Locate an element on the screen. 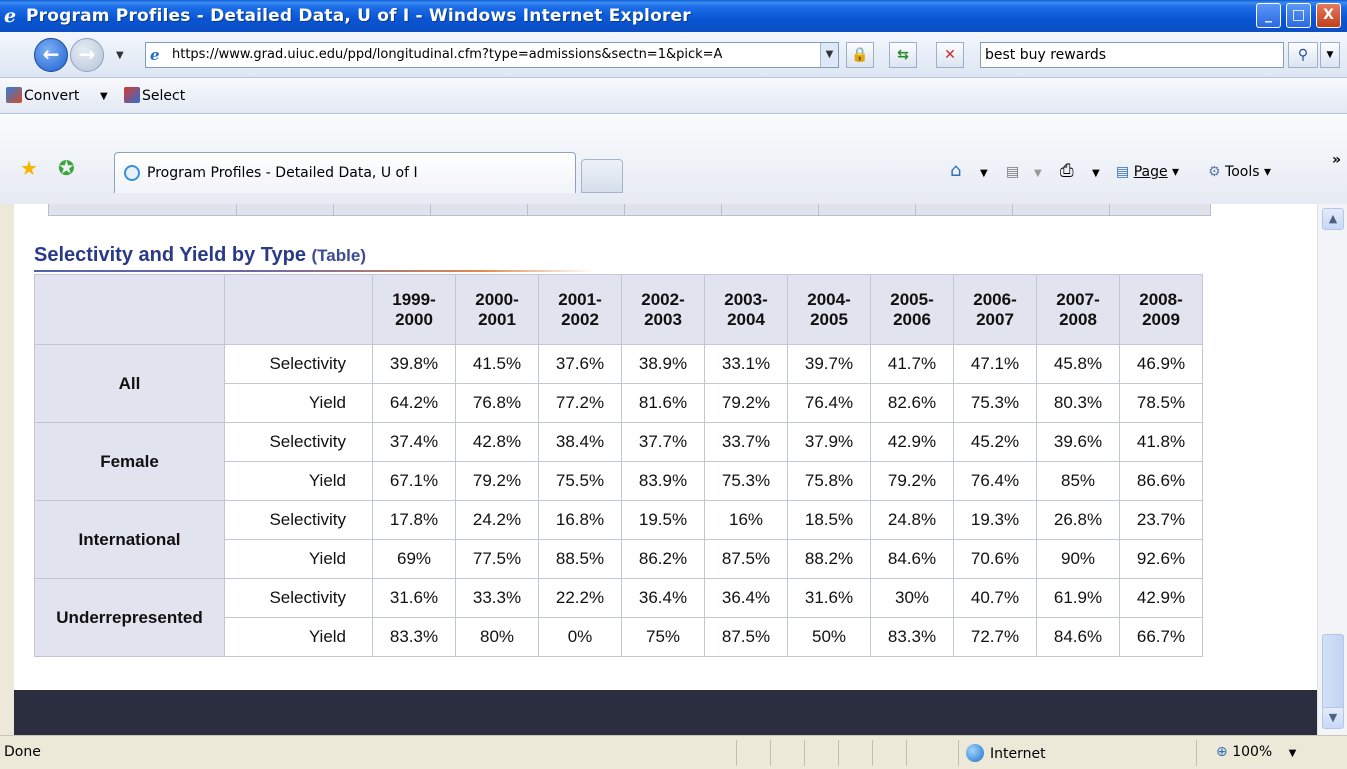 This screenshot has width=1347, height=769. history-dropdown-icon: ▼ is located at coordinates (120, 55).